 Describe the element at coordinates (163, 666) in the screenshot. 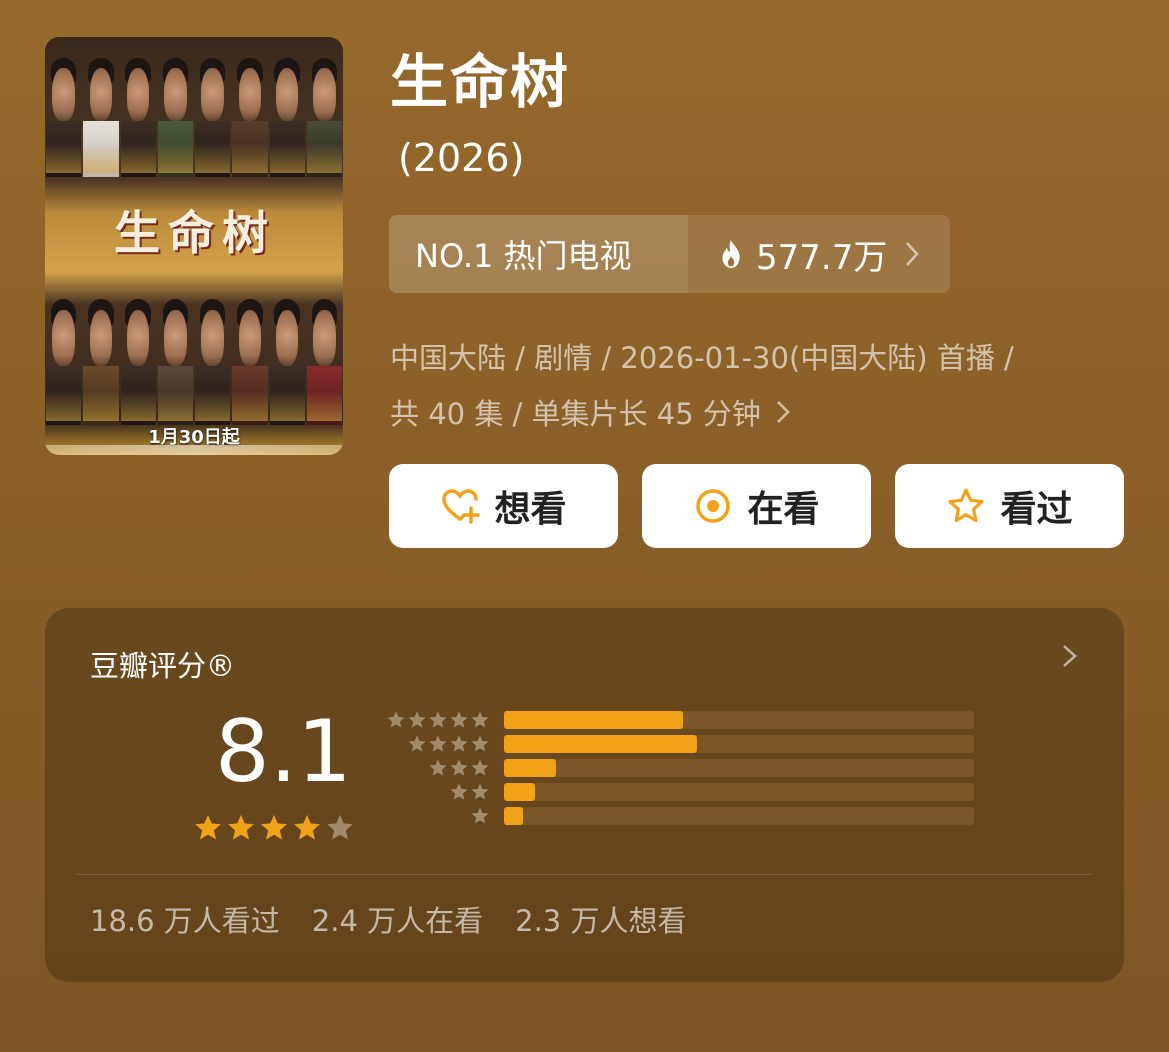

I see `rating-label: 豆瓣评分®` at that location.